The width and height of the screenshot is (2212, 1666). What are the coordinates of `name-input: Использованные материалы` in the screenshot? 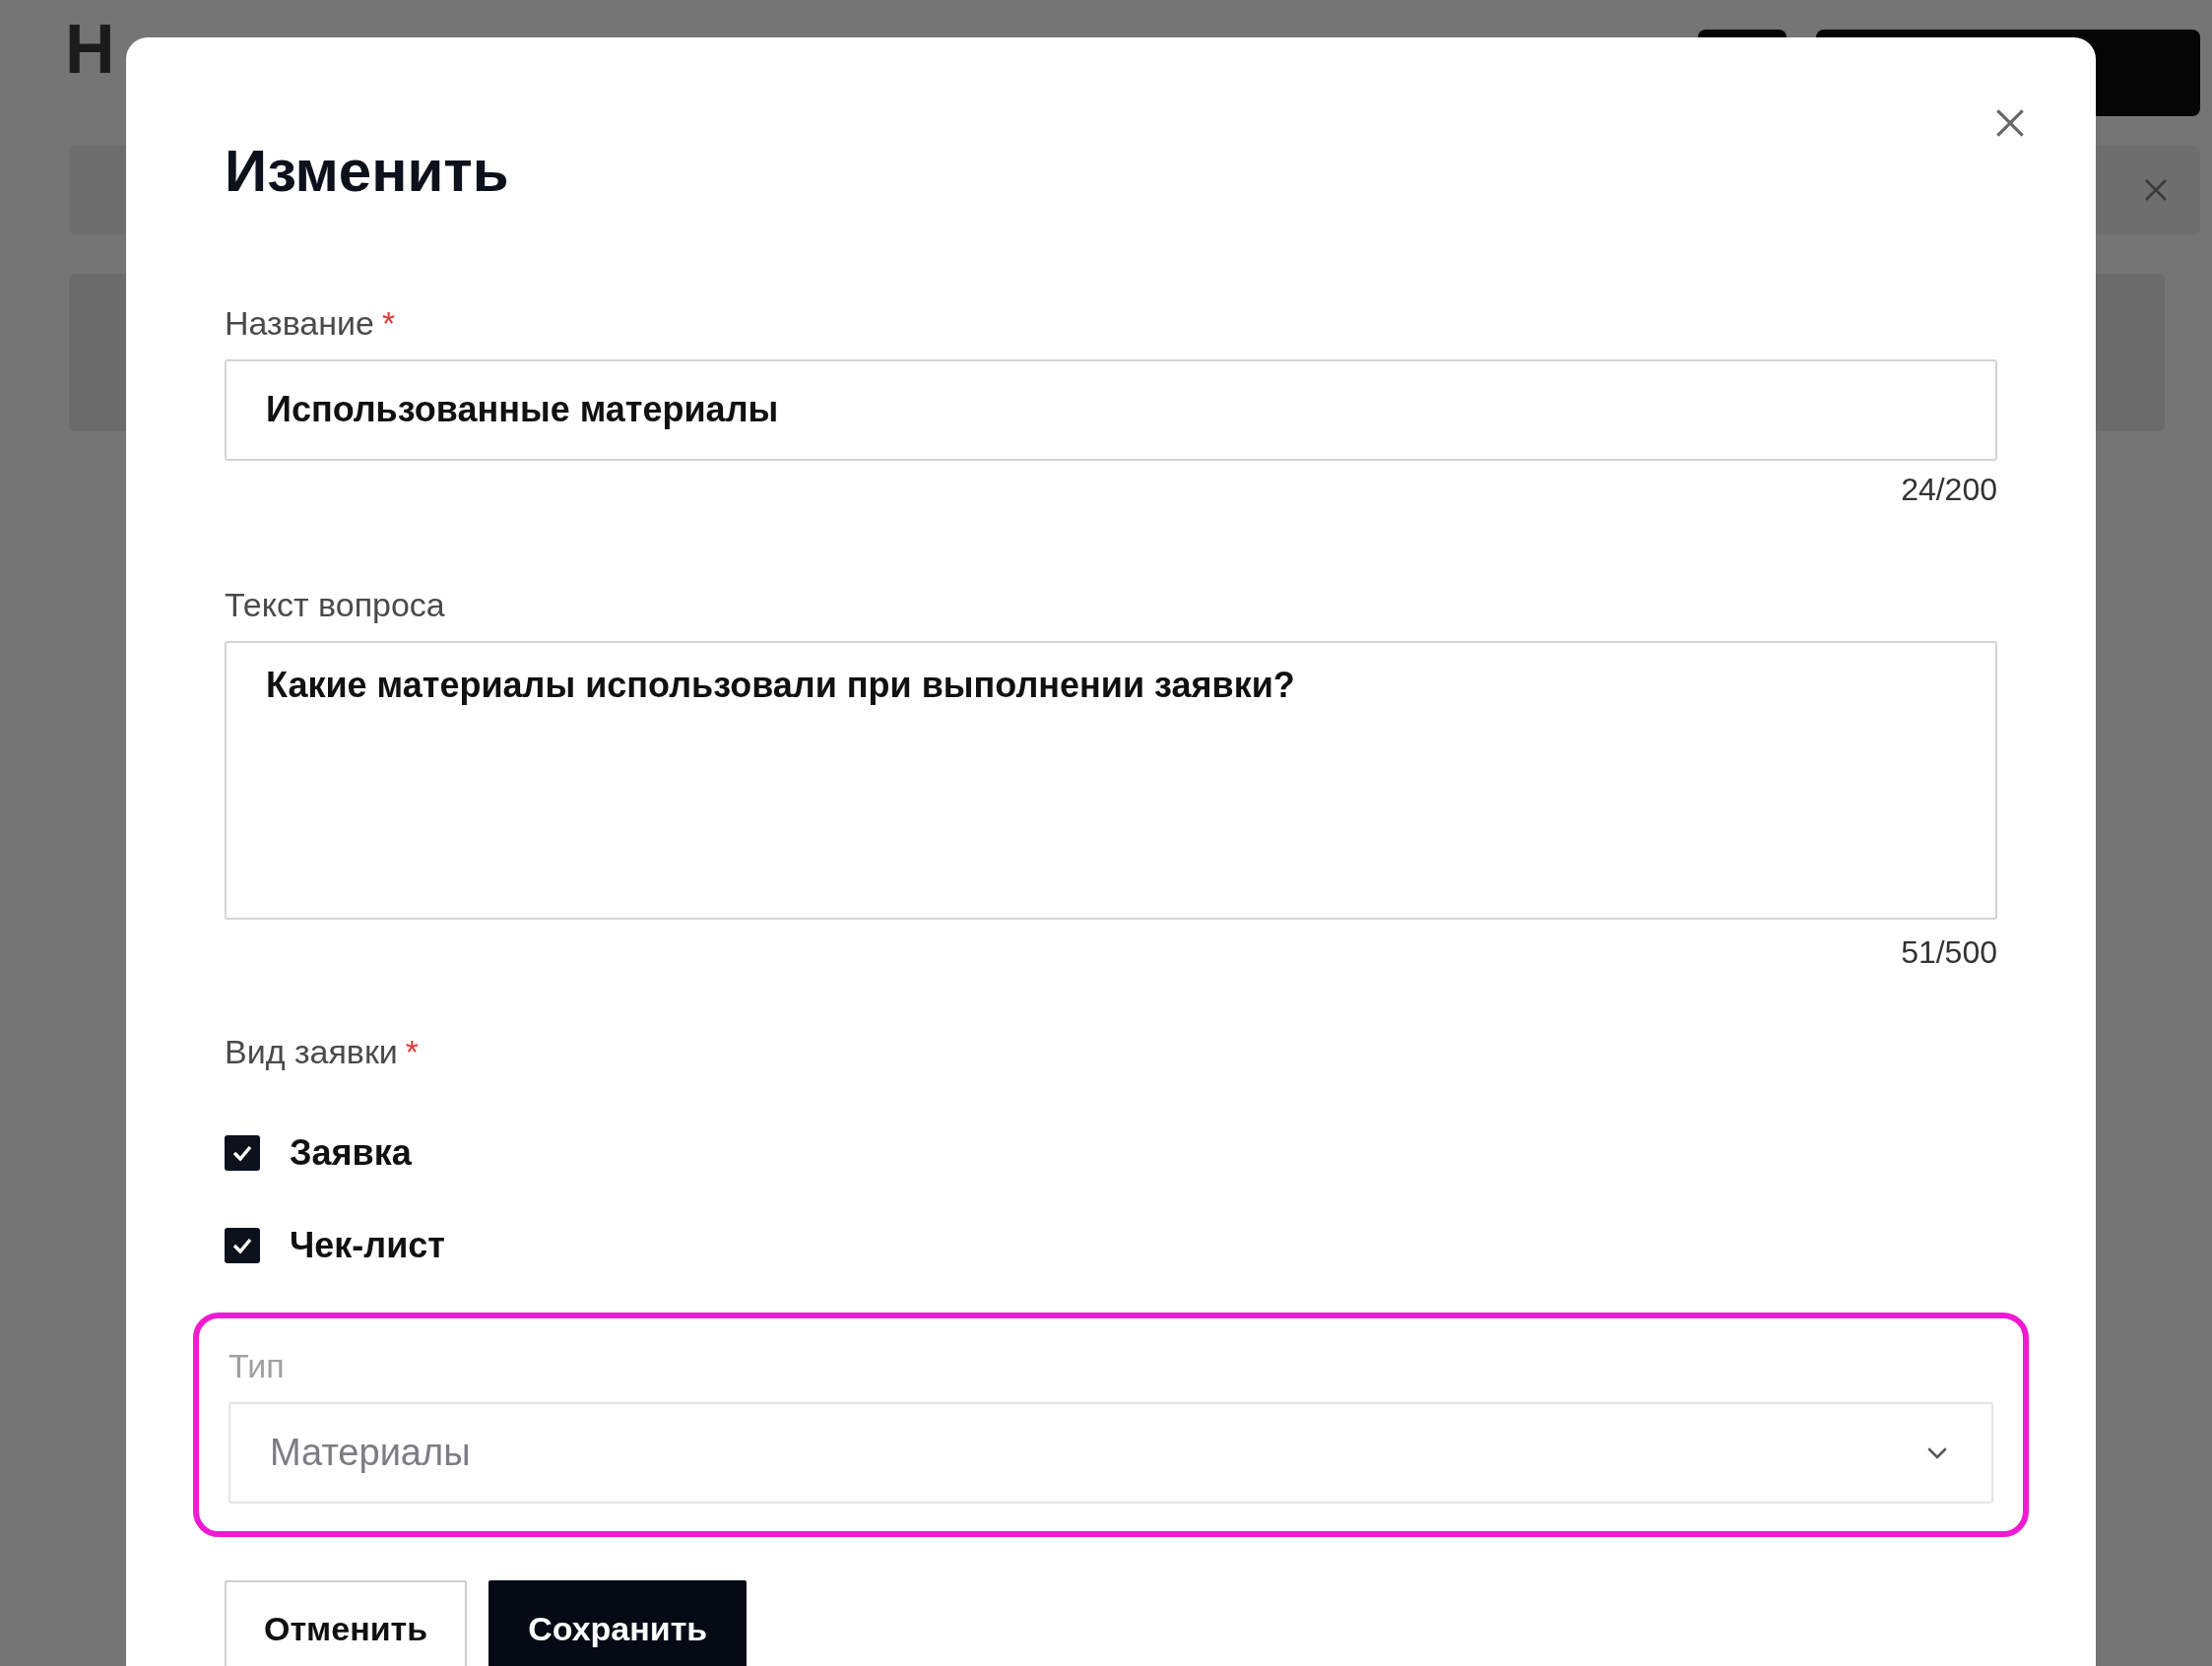 It's located at (1111, 409).